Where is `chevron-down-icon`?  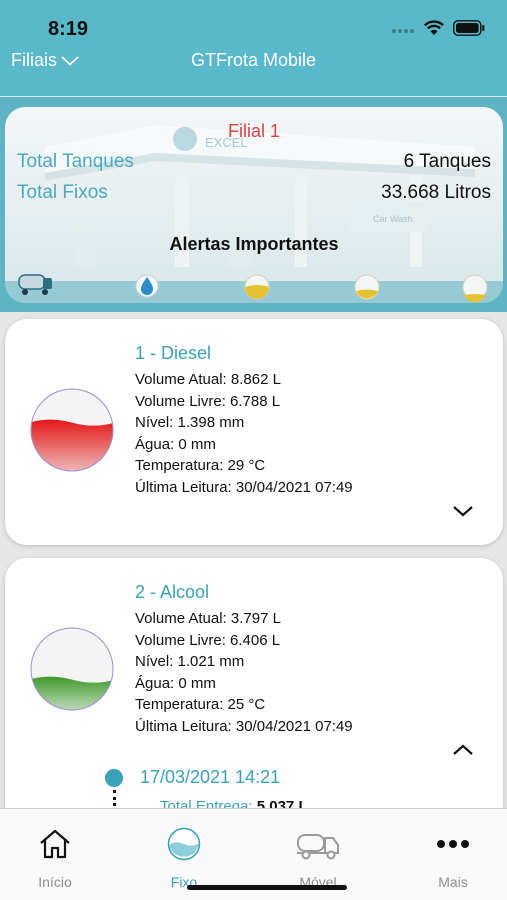
chevron-down-icon is located at coordinates (463, 511).